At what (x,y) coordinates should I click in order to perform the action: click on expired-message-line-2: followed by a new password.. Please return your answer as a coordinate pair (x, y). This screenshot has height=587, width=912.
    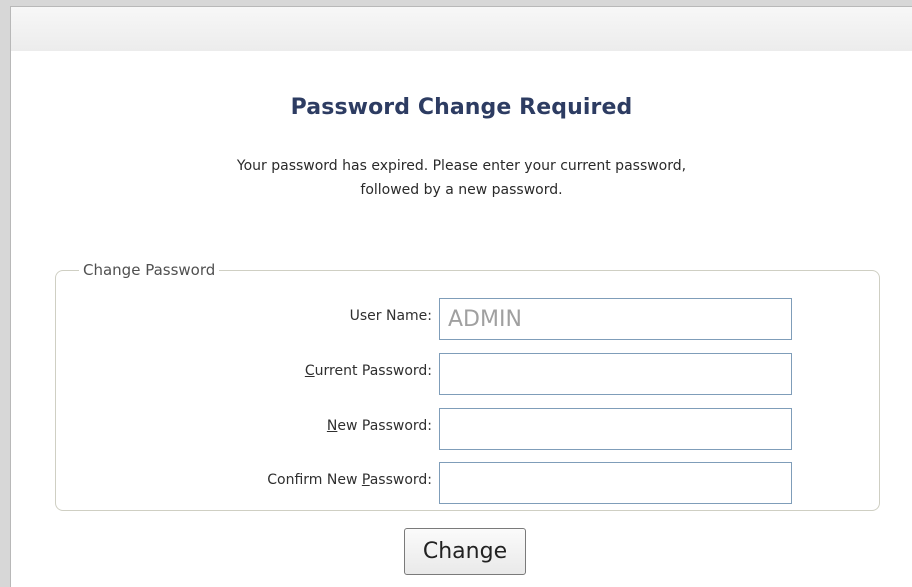
    Looking at the image, I should click on (461, 190).